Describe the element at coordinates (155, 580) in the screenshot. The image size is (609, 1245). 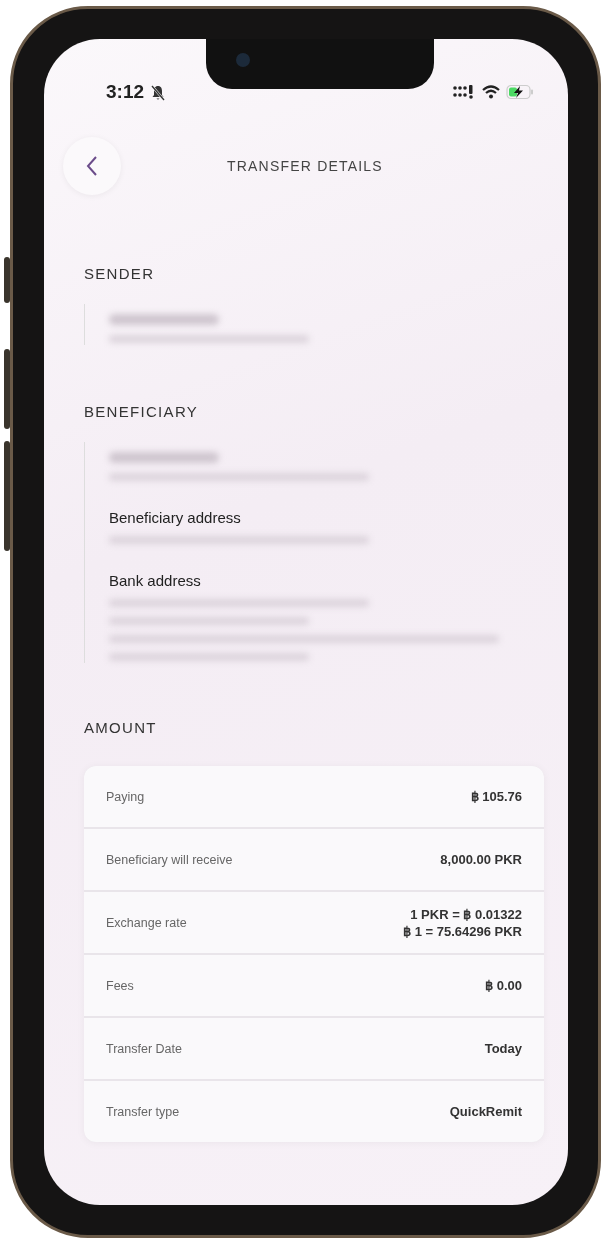
I see `field-label: Bank address` at that location.